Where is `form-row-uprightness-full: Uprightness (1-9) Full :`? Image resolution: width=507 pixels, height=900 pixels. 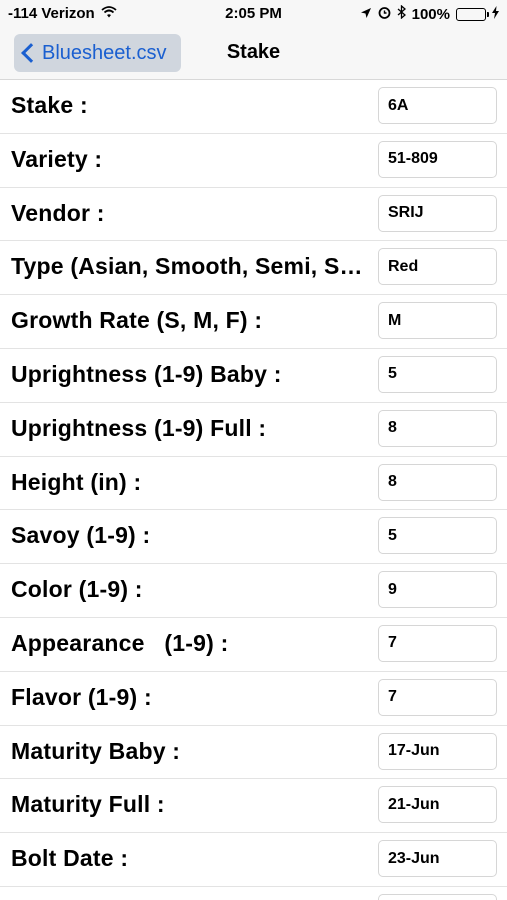 form-row-uprightness-full: Uprightness (1-9) Full : is located at coordinates (253, 430).